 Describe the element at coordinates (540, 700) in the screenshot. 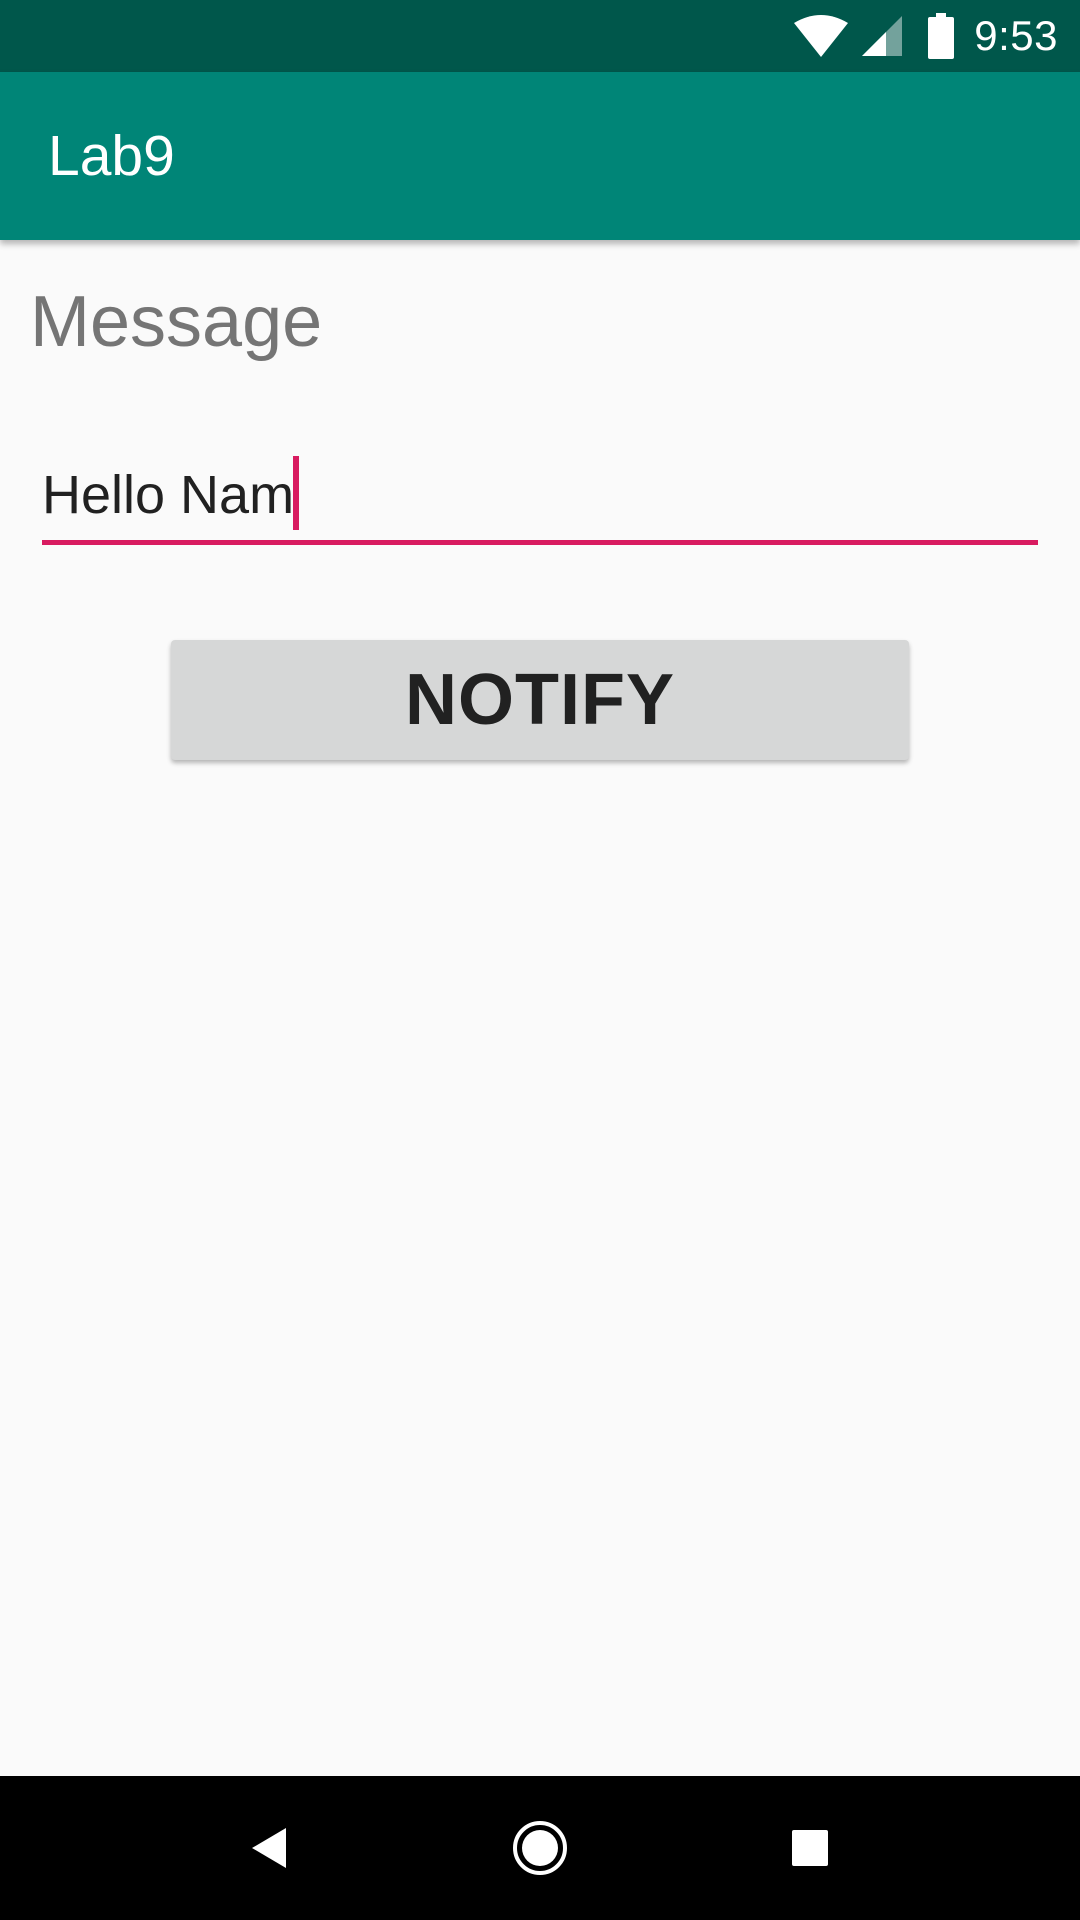

I see `notify-button: NOTIFY` at that location.